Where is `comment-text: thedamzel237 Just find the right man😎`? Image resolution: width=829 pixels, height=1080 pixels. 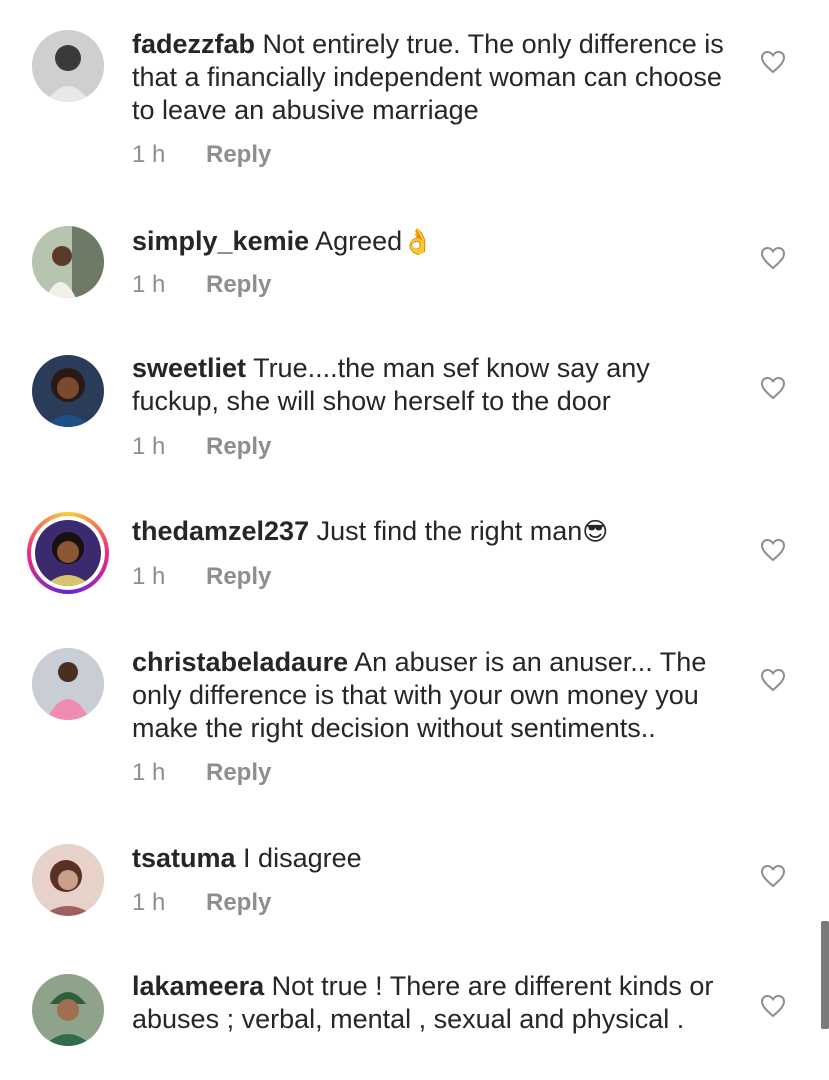
comment-text: thedamzel237 Just find the right man😎 is located at coordinates (437, 531).